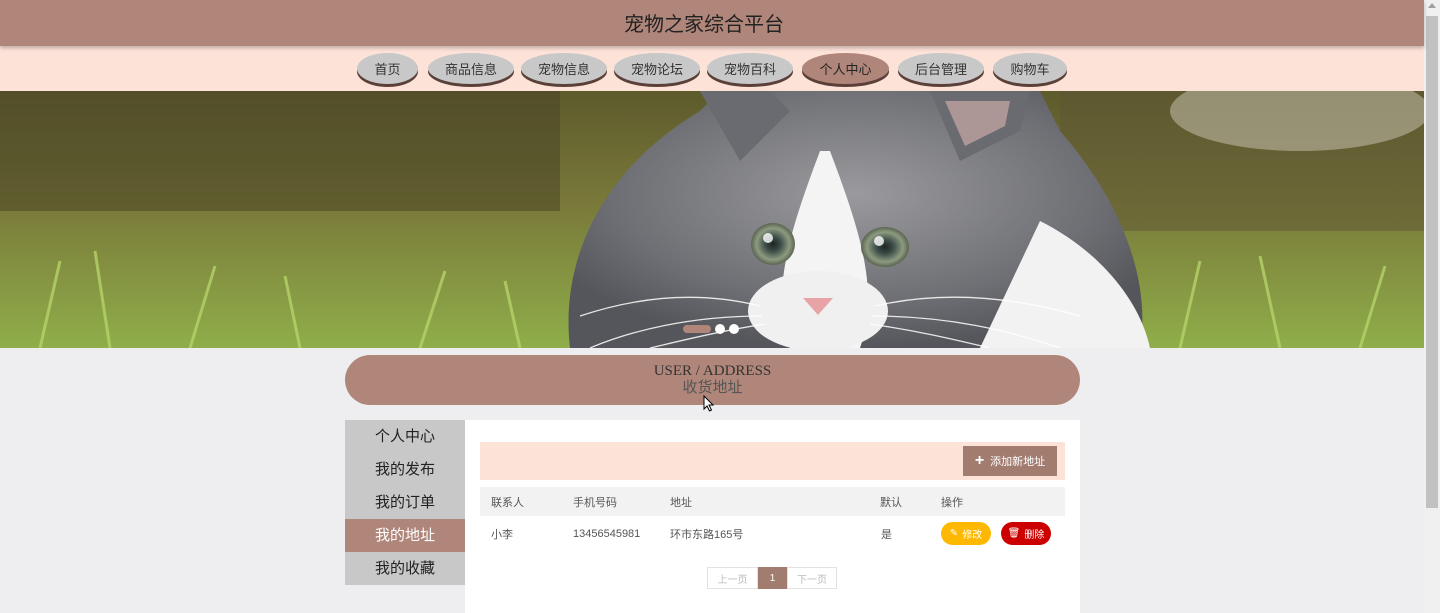 The width and height of the screenshot is (1440, 613). Describe the element at coordinates (387, 68) in the screenshot. I see `nav-item-home: 首页` at that location.